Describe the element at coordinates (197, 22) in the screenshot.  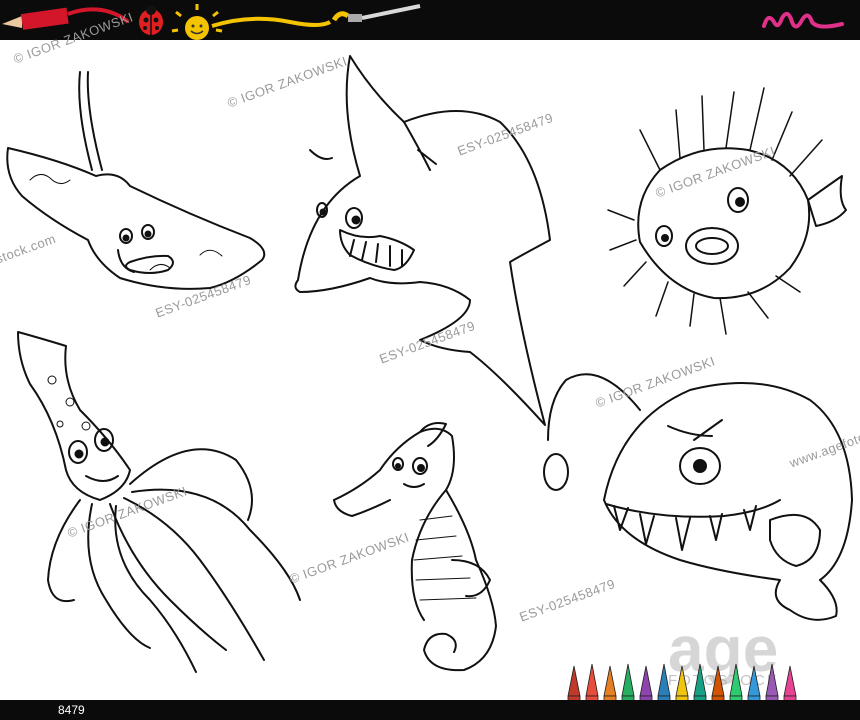
I see `sun-icon` at that location.